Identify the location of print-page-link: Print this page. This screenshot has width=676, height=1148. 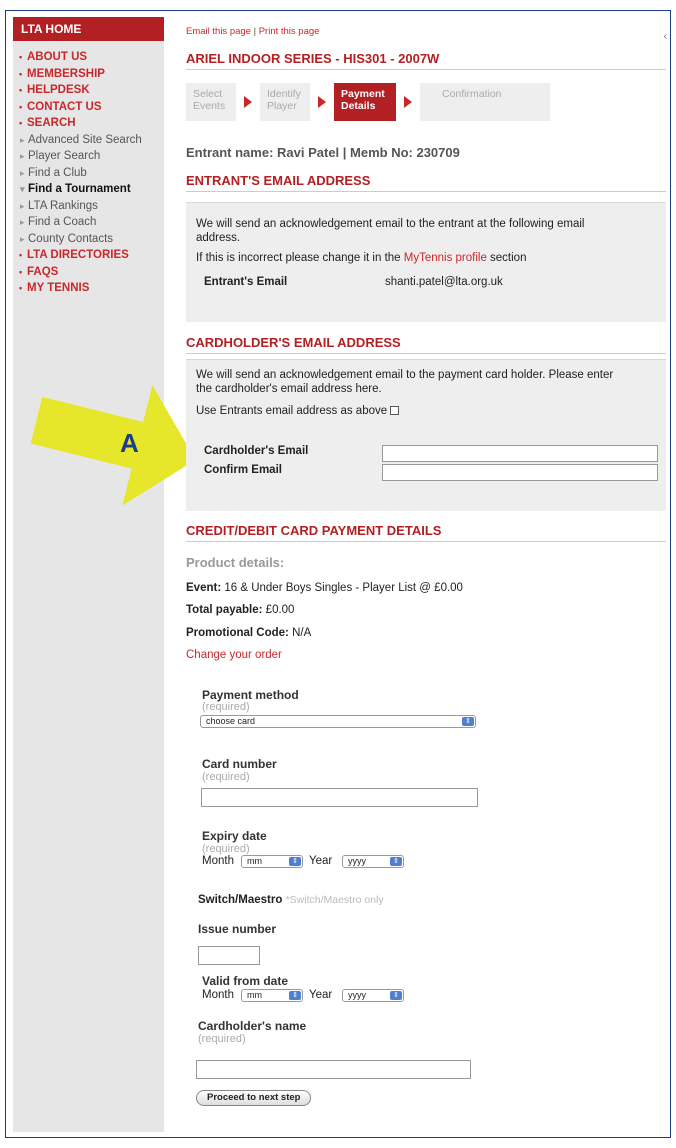
(289, 31).